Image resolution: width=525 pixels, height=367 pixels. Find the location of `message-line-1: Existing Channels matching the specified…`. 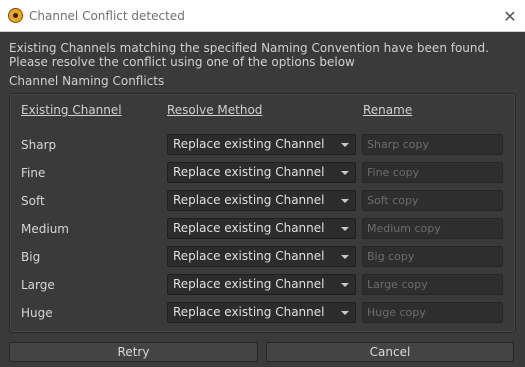

message-line-1: Existing Channels matching the specified… is located at coordinates (249, 48).